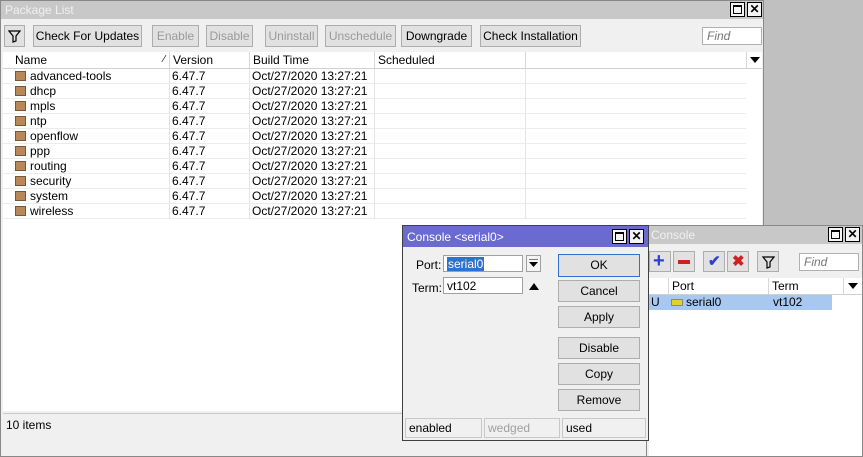 This screenshot has width=863, height=457. I want to click on row-flag: U, so click(655, 302).